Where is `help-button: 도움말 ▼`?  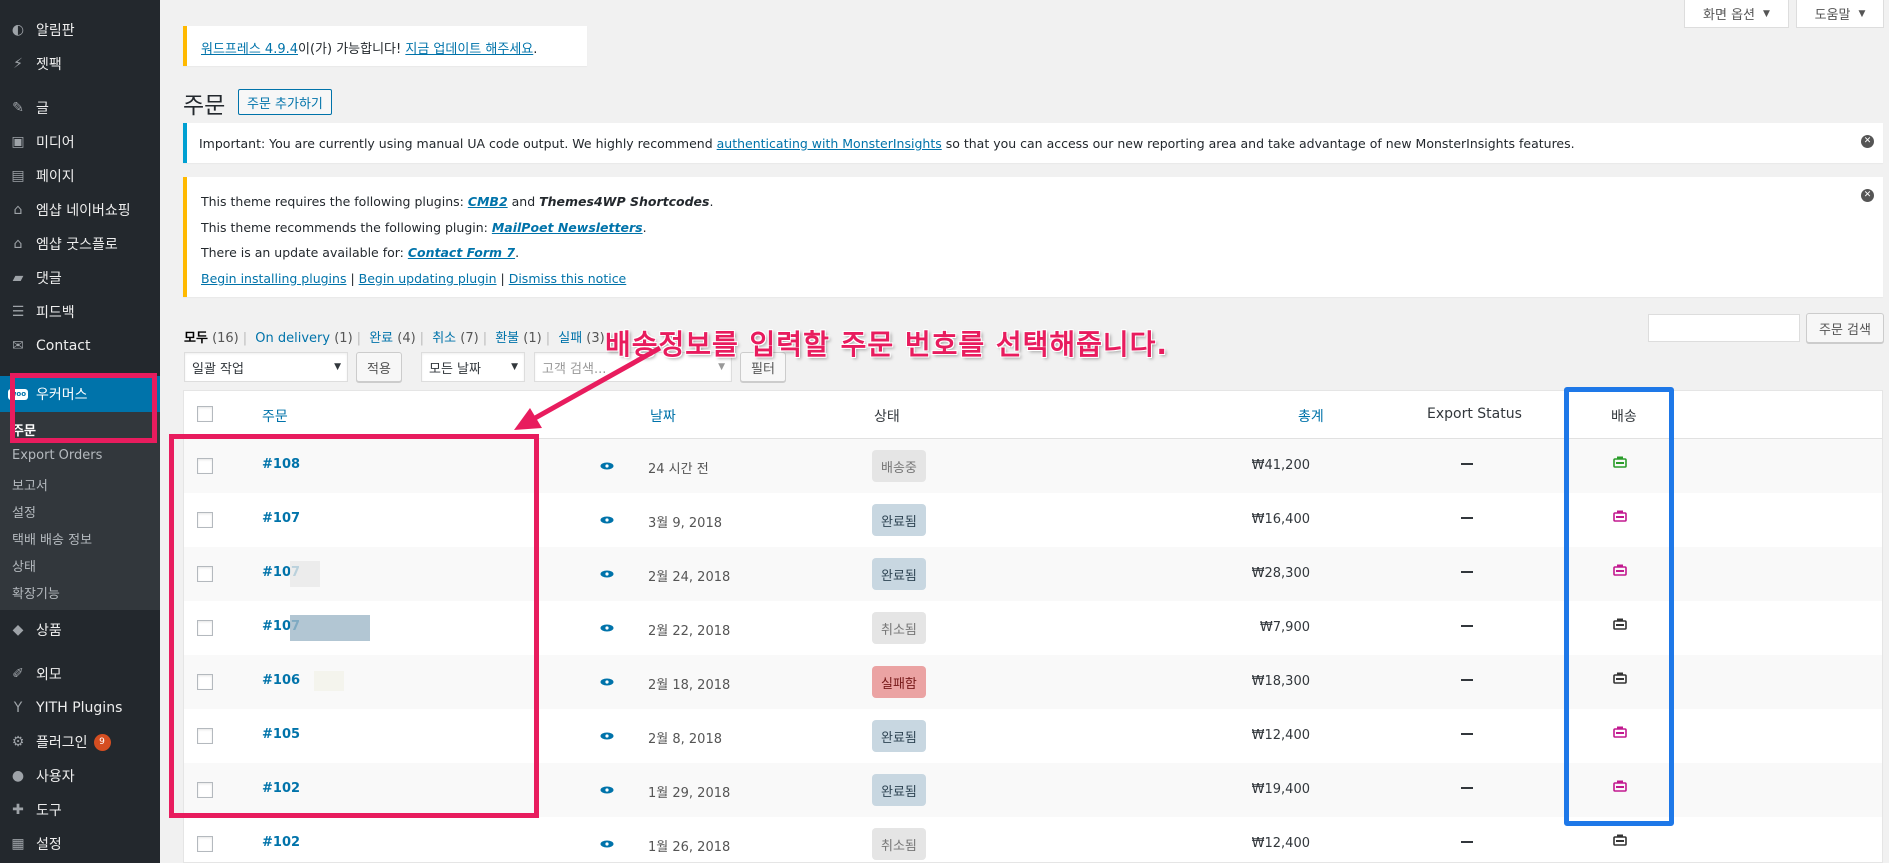
help-button: 도움말 ▼ is located at coordinates (1840, 14).